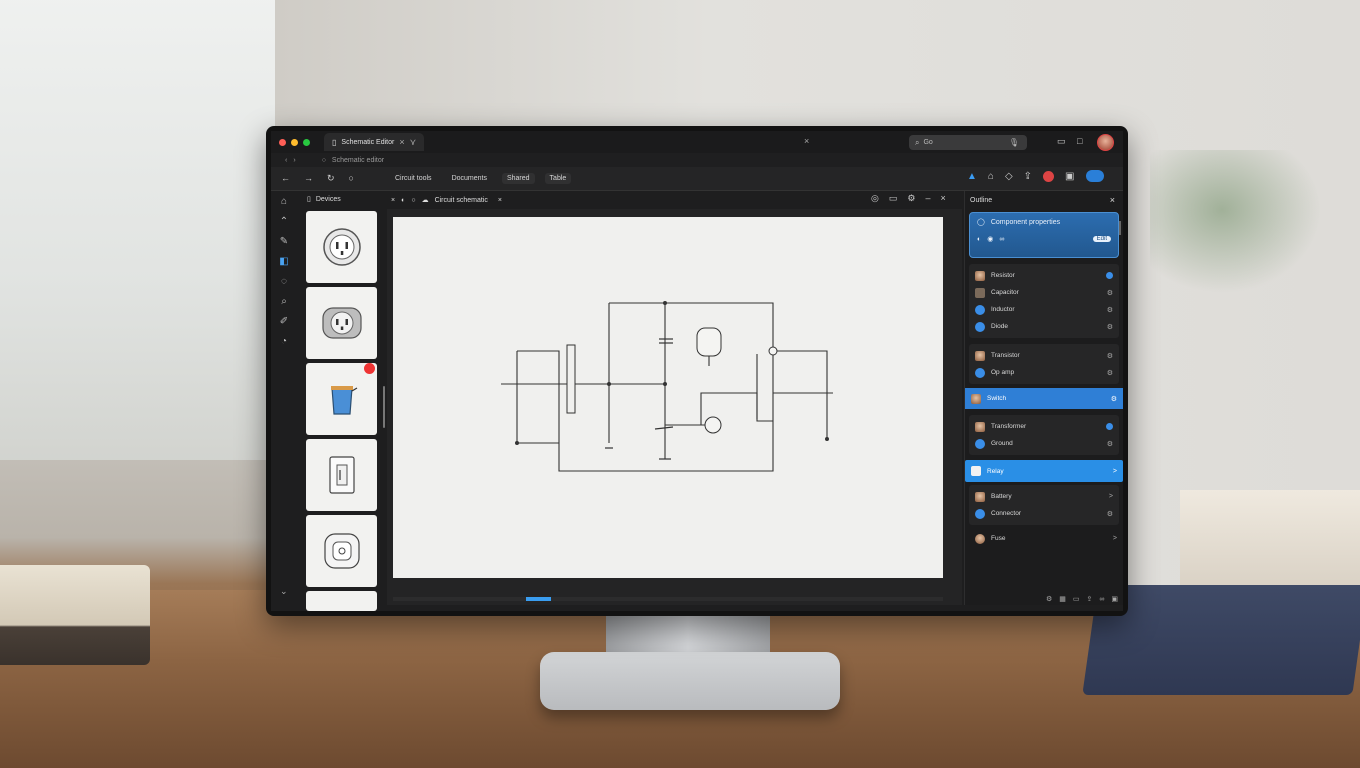 This screenshot has width=1360, height=768. What do you see at coordinates (1079, 141) in the screenshot?
I see `square-icon: □` at bounding box center [1079, 141].